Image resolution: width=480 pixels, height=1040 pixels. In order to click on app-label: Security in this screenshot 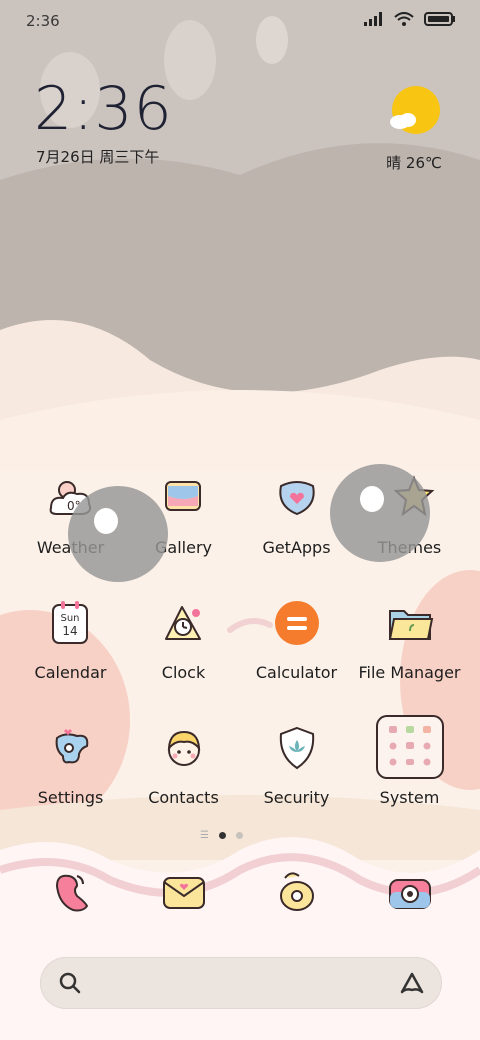, I will do `click(296, 797)`.